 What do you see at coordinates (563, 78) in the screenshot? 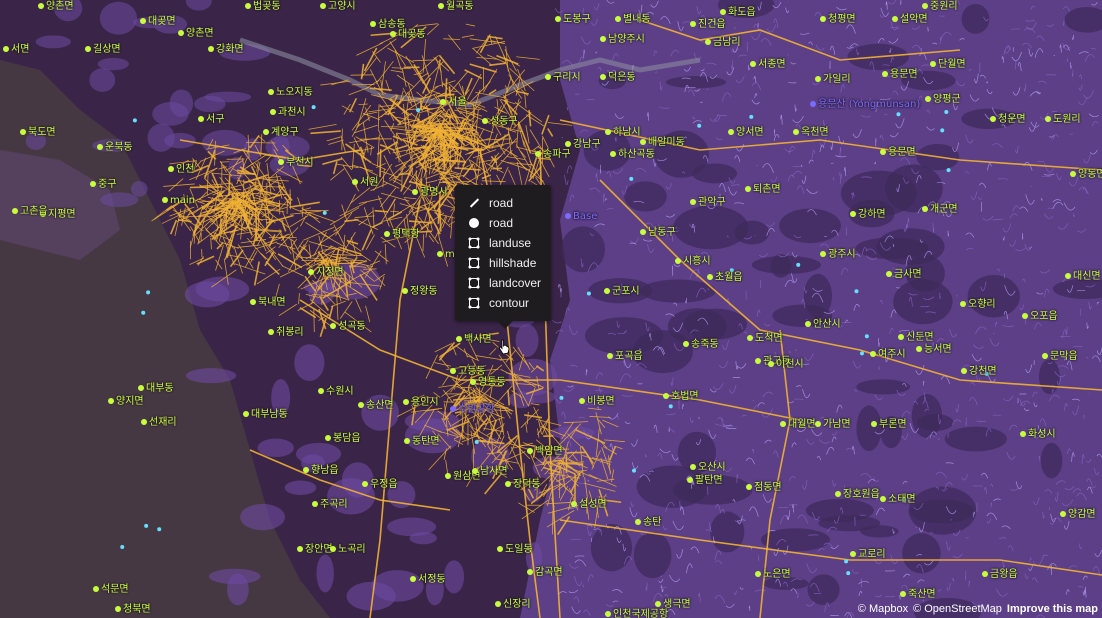
I see `place-label: 구리시` at bounding box center [563, 78].